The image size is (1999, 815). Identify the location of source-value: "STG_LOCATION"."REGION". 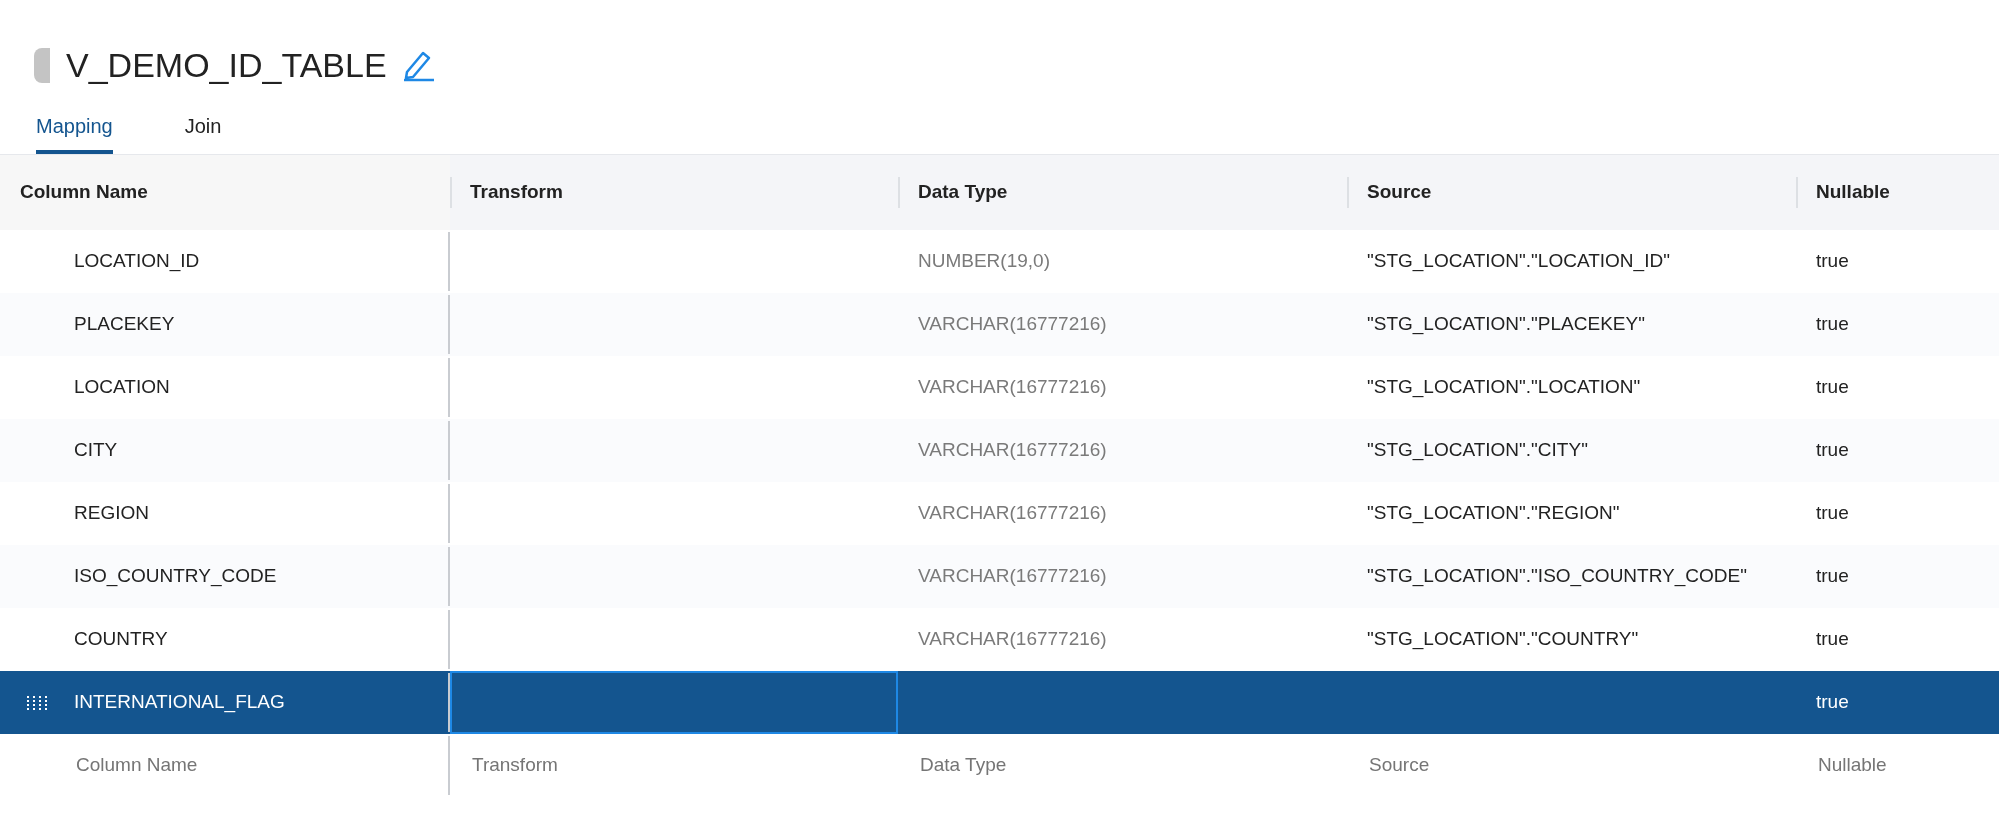
(1493, 513).